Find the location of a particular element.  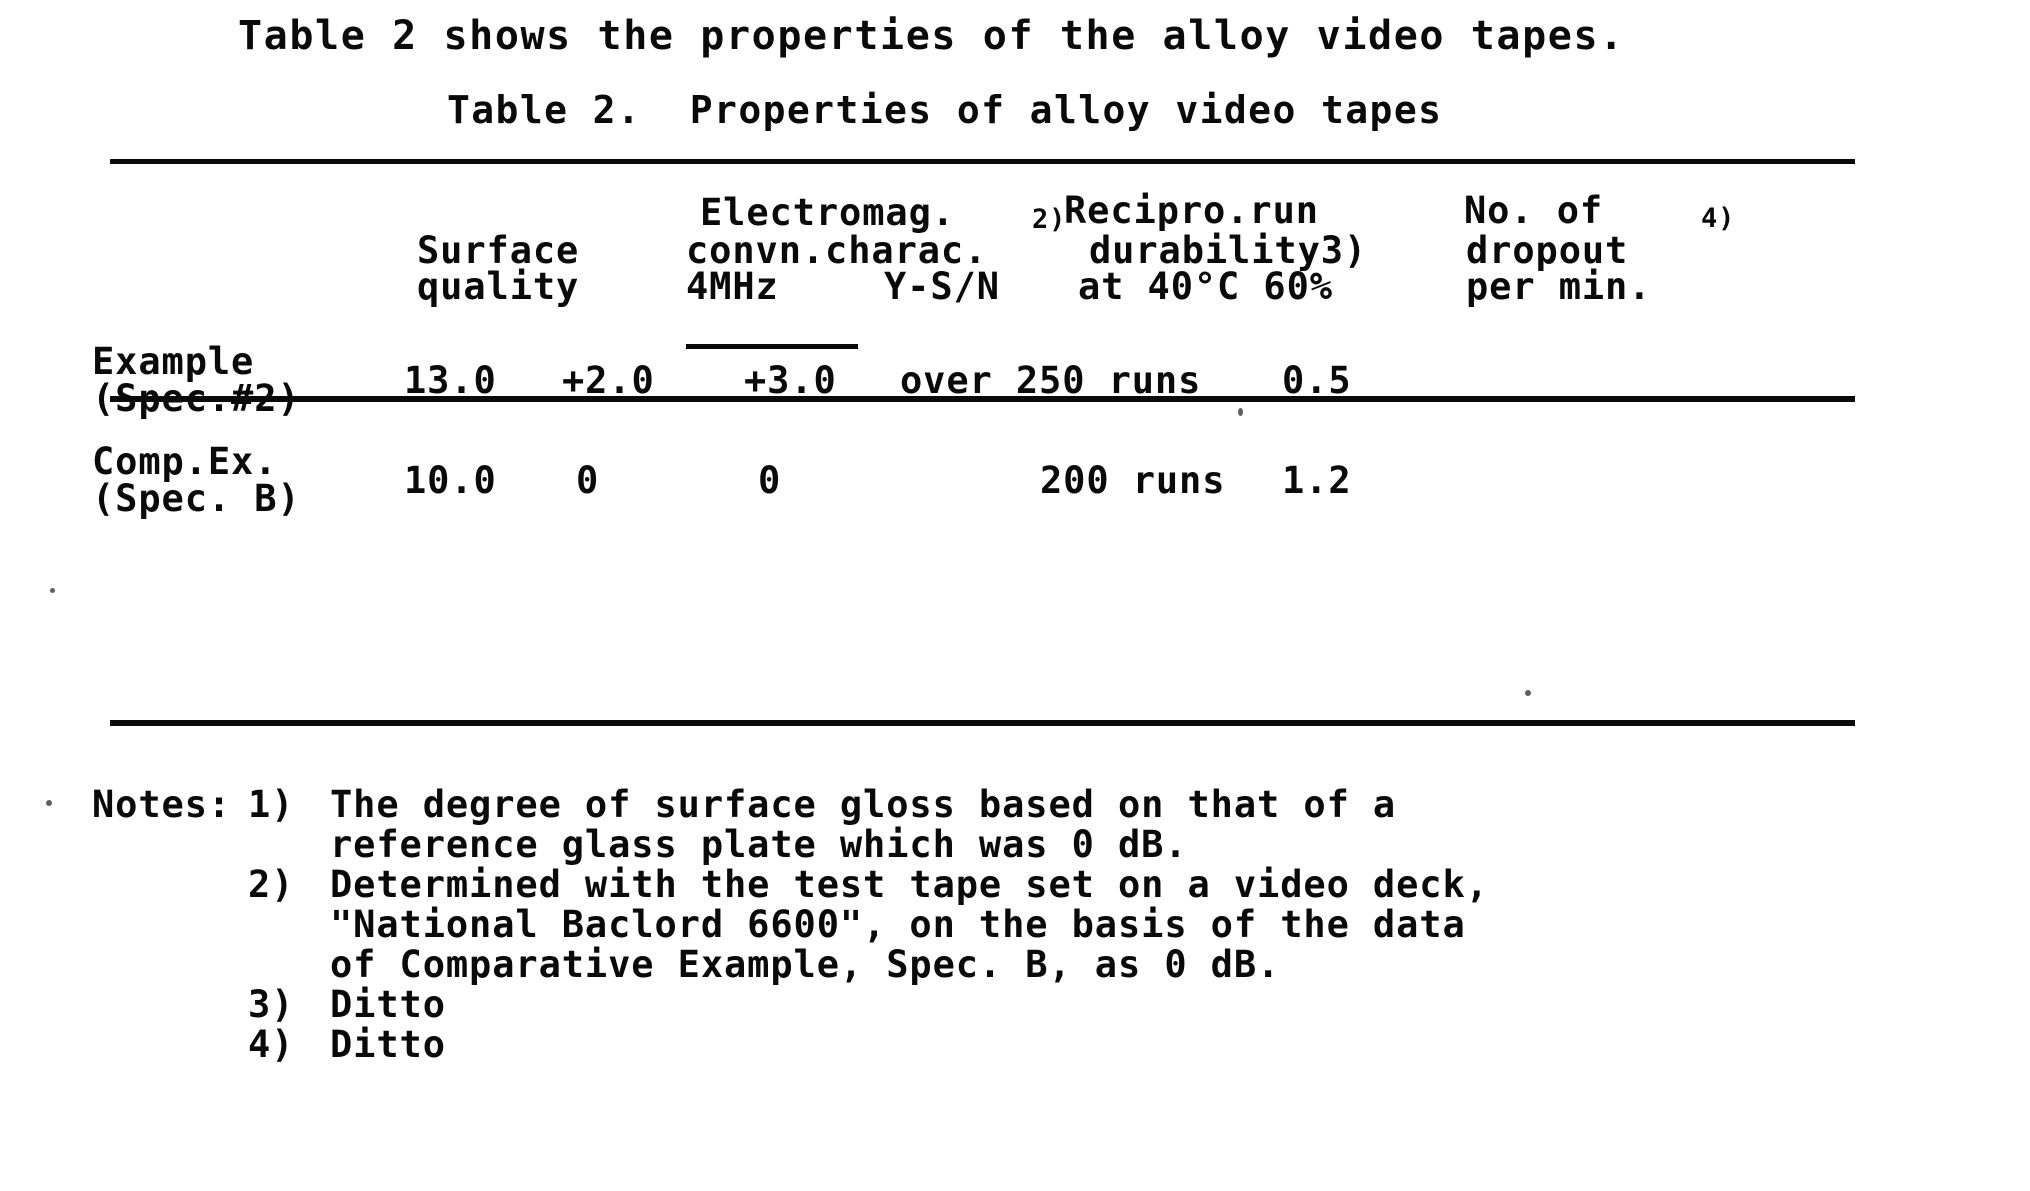

table-cell-4mhz: 0 is located at coordinates (588, 480).